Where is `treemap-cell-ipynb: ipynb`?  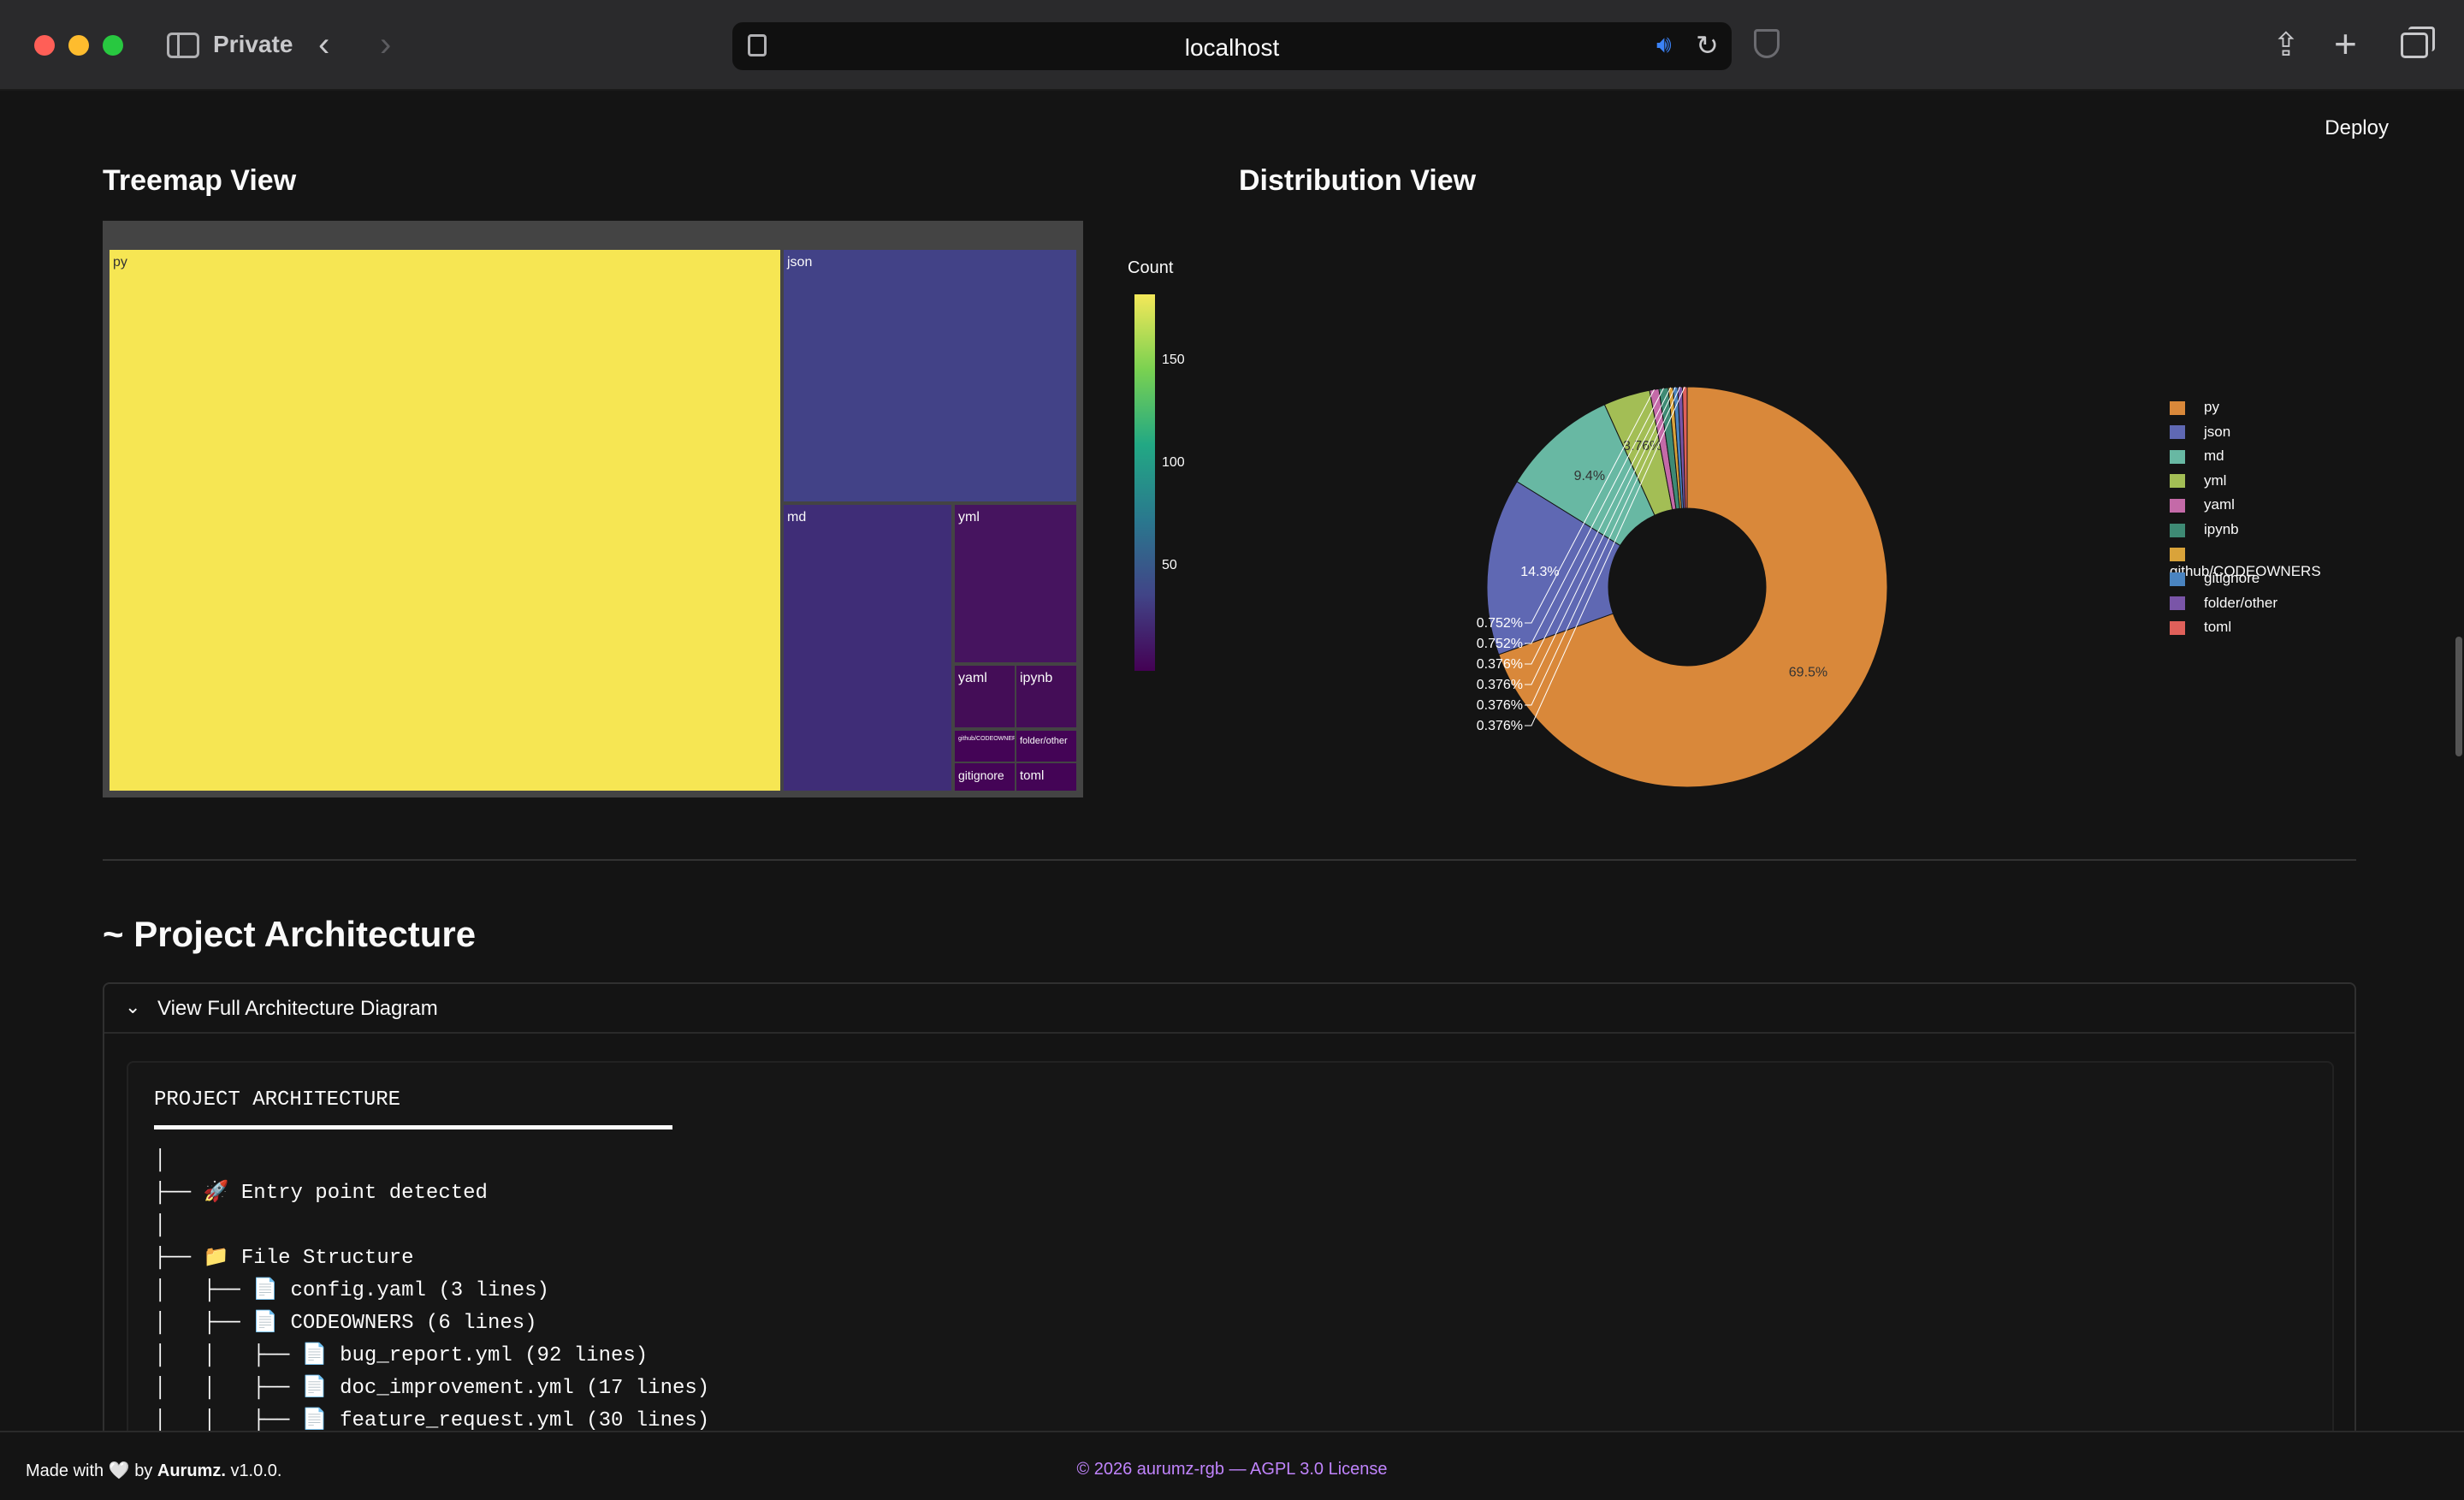 treemap-cell-ipynb: ipynb is located at coordinates (1046, 697).